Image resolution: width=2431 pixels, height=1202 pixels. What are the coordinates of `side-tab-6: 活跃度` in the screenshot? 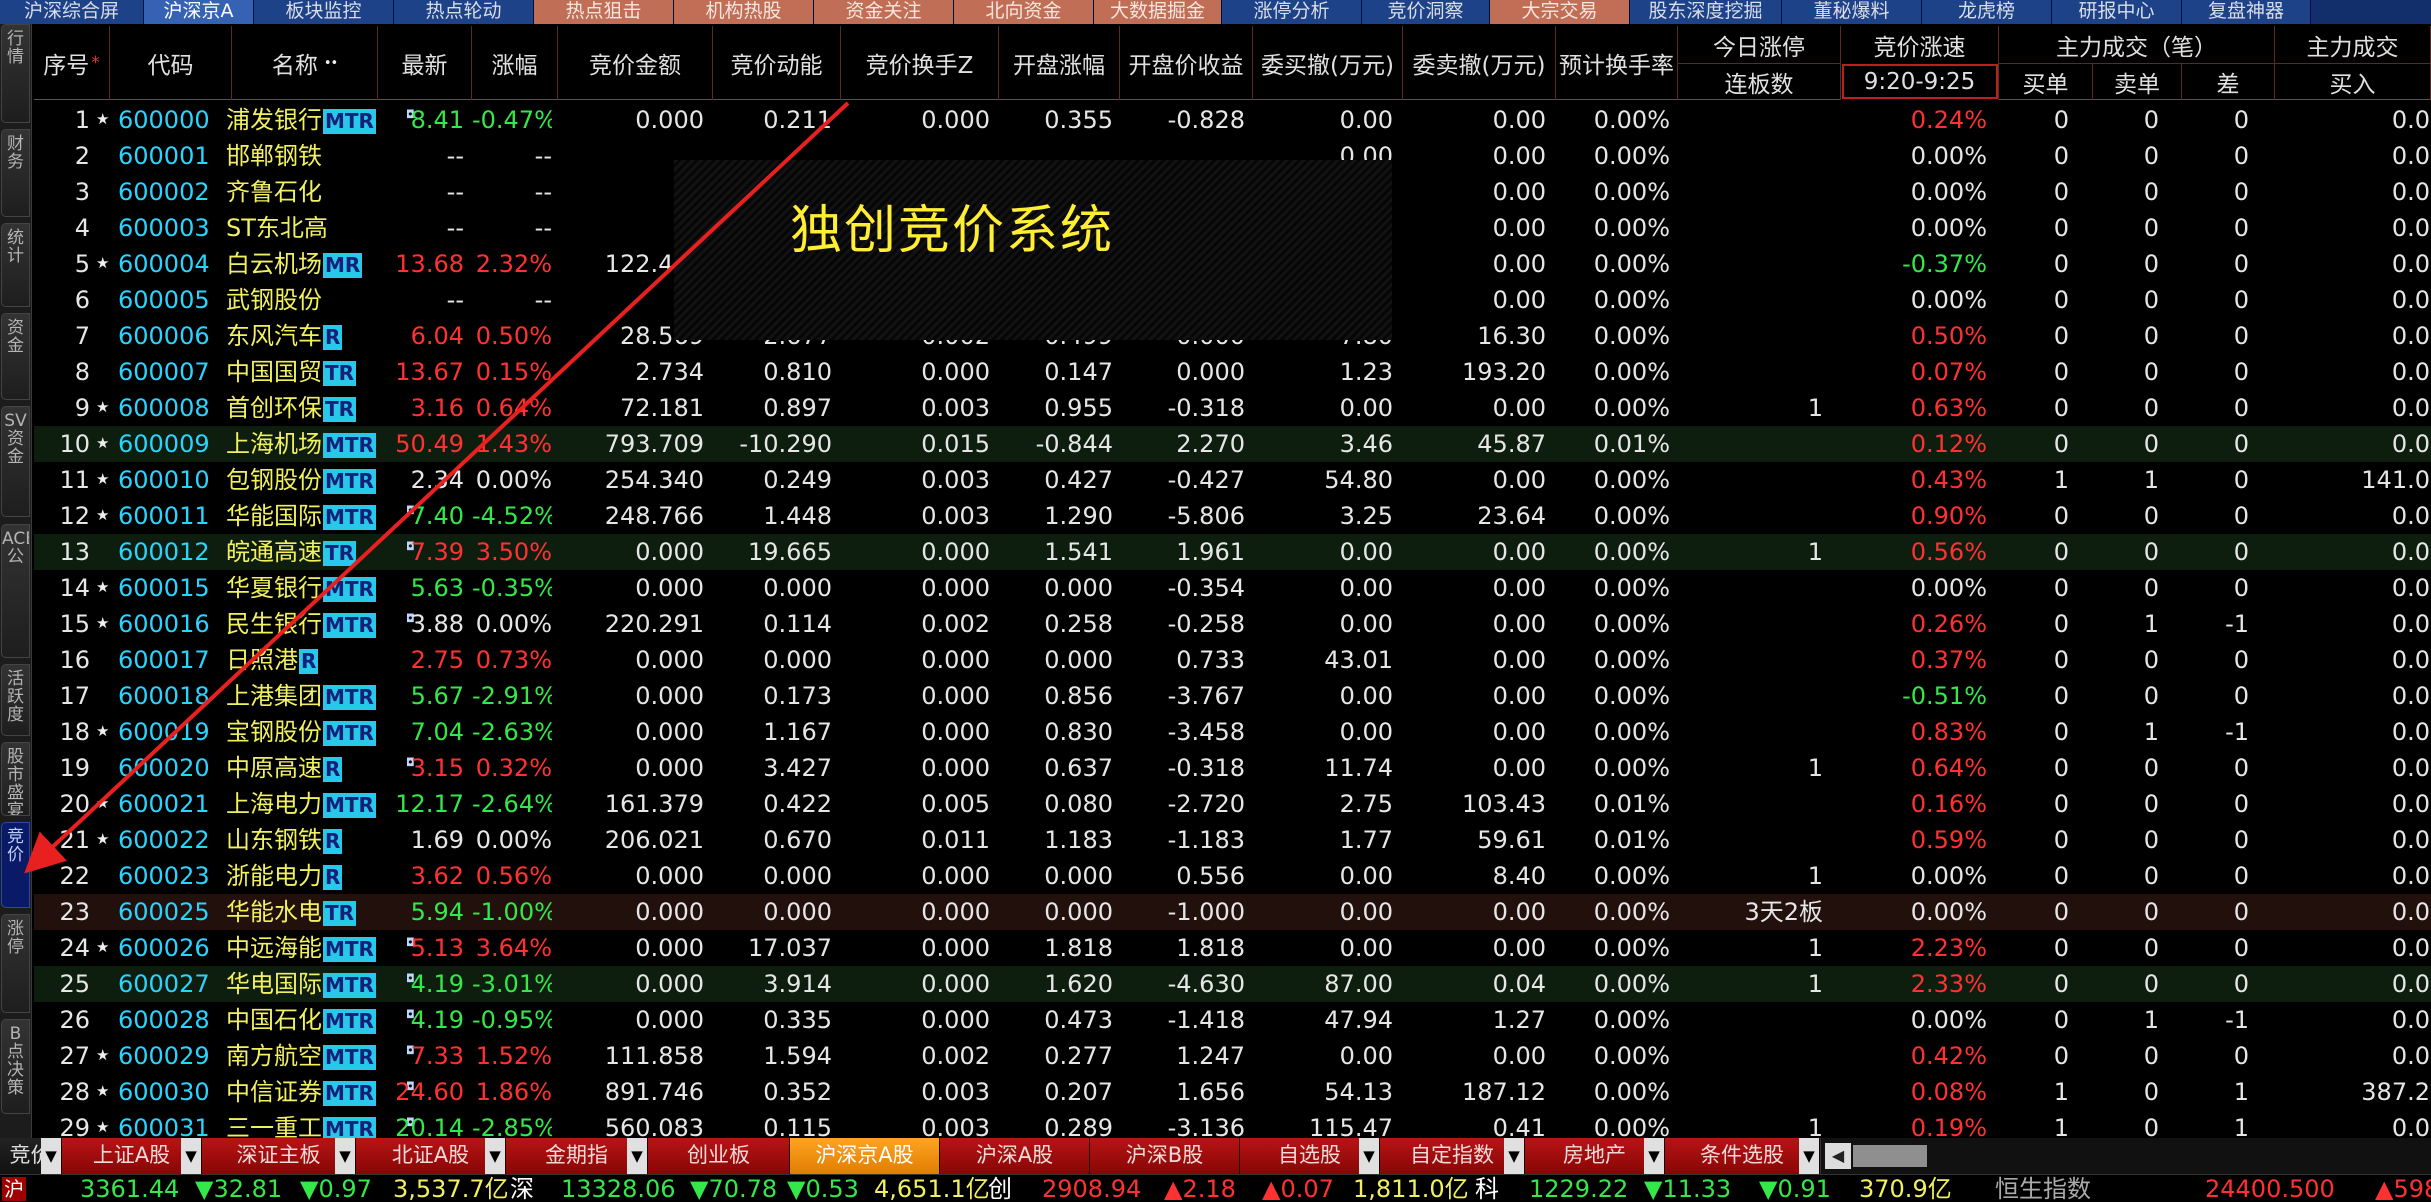 It's located at (15, 700).